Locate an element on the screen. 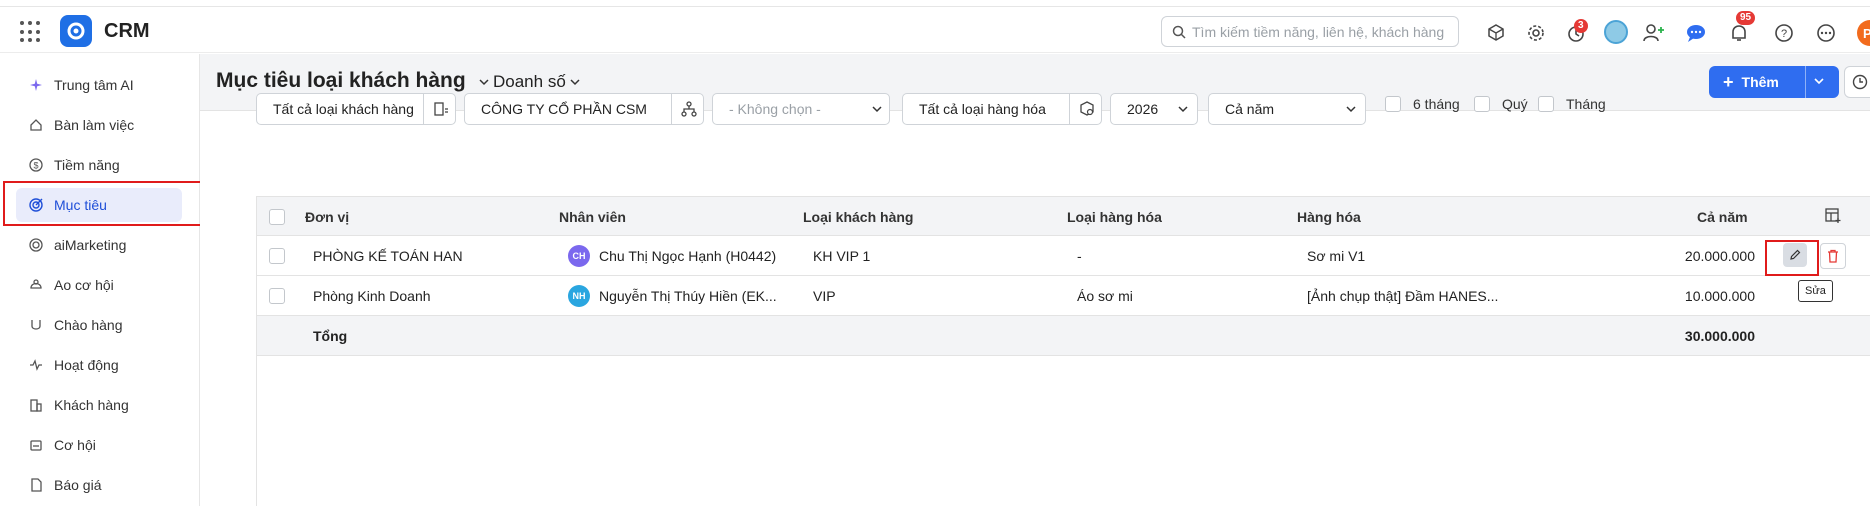 This screenshot has width=1870, height=506. sidebar-item-ai-center: Trung tâm AI is located at coordinates (99, 85).